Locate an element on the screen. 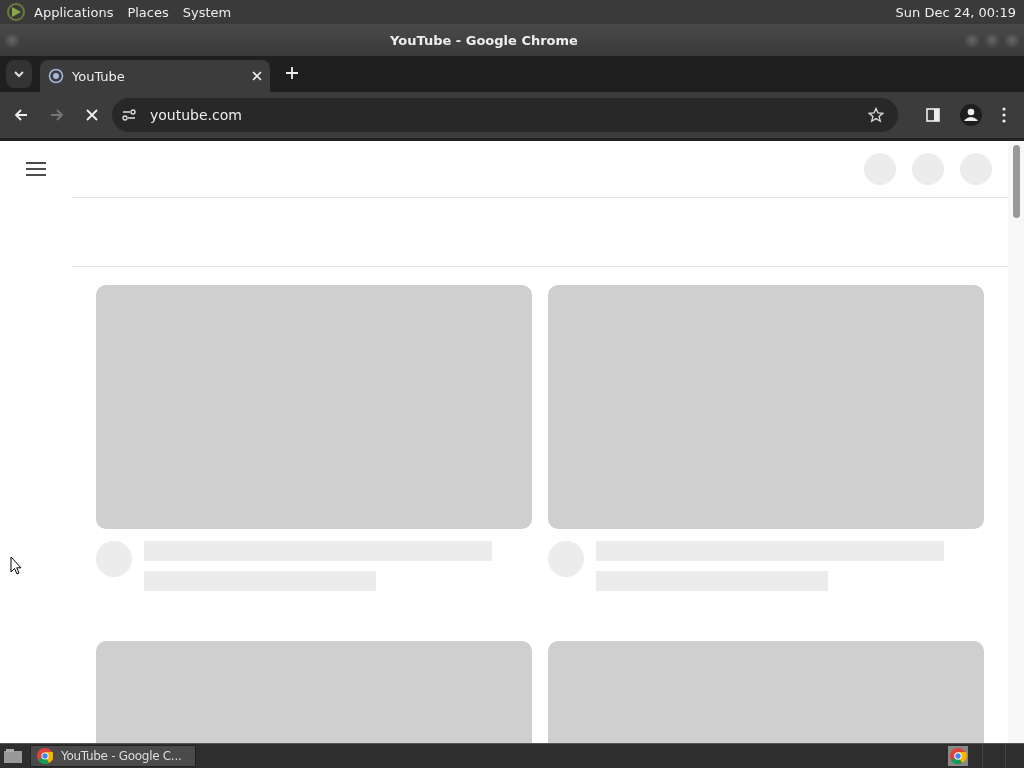 The image size is (1024, 768). scrollbar-thumb is located at coordinates (1016, 181).